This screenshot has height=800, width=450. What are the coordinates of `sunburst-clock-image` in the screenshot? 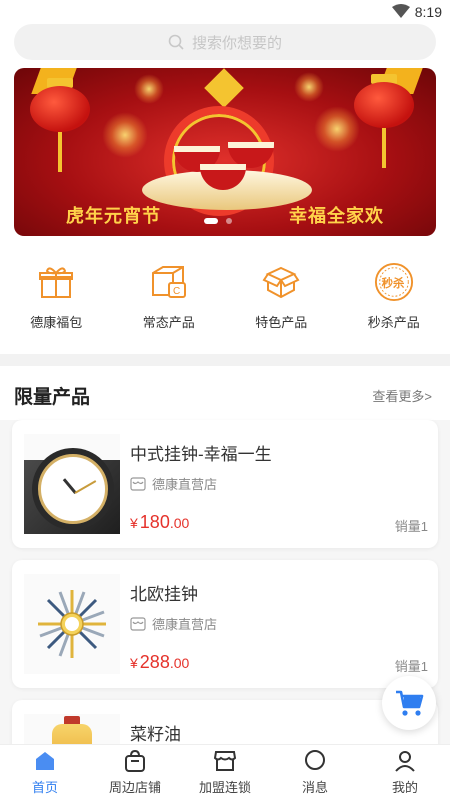 It's located at (72, 624).